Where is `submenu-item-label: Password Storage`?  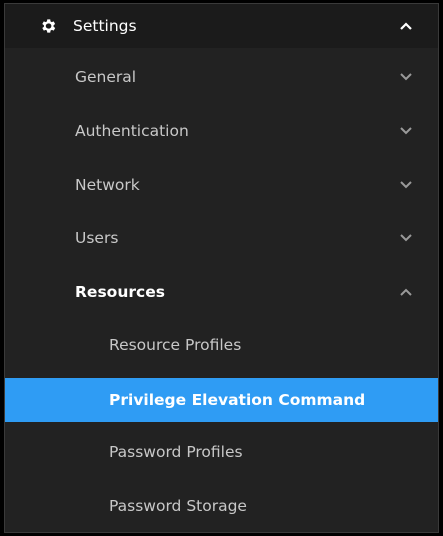
submenu-item-label: Password Storage is located at coordinates (178, 506).